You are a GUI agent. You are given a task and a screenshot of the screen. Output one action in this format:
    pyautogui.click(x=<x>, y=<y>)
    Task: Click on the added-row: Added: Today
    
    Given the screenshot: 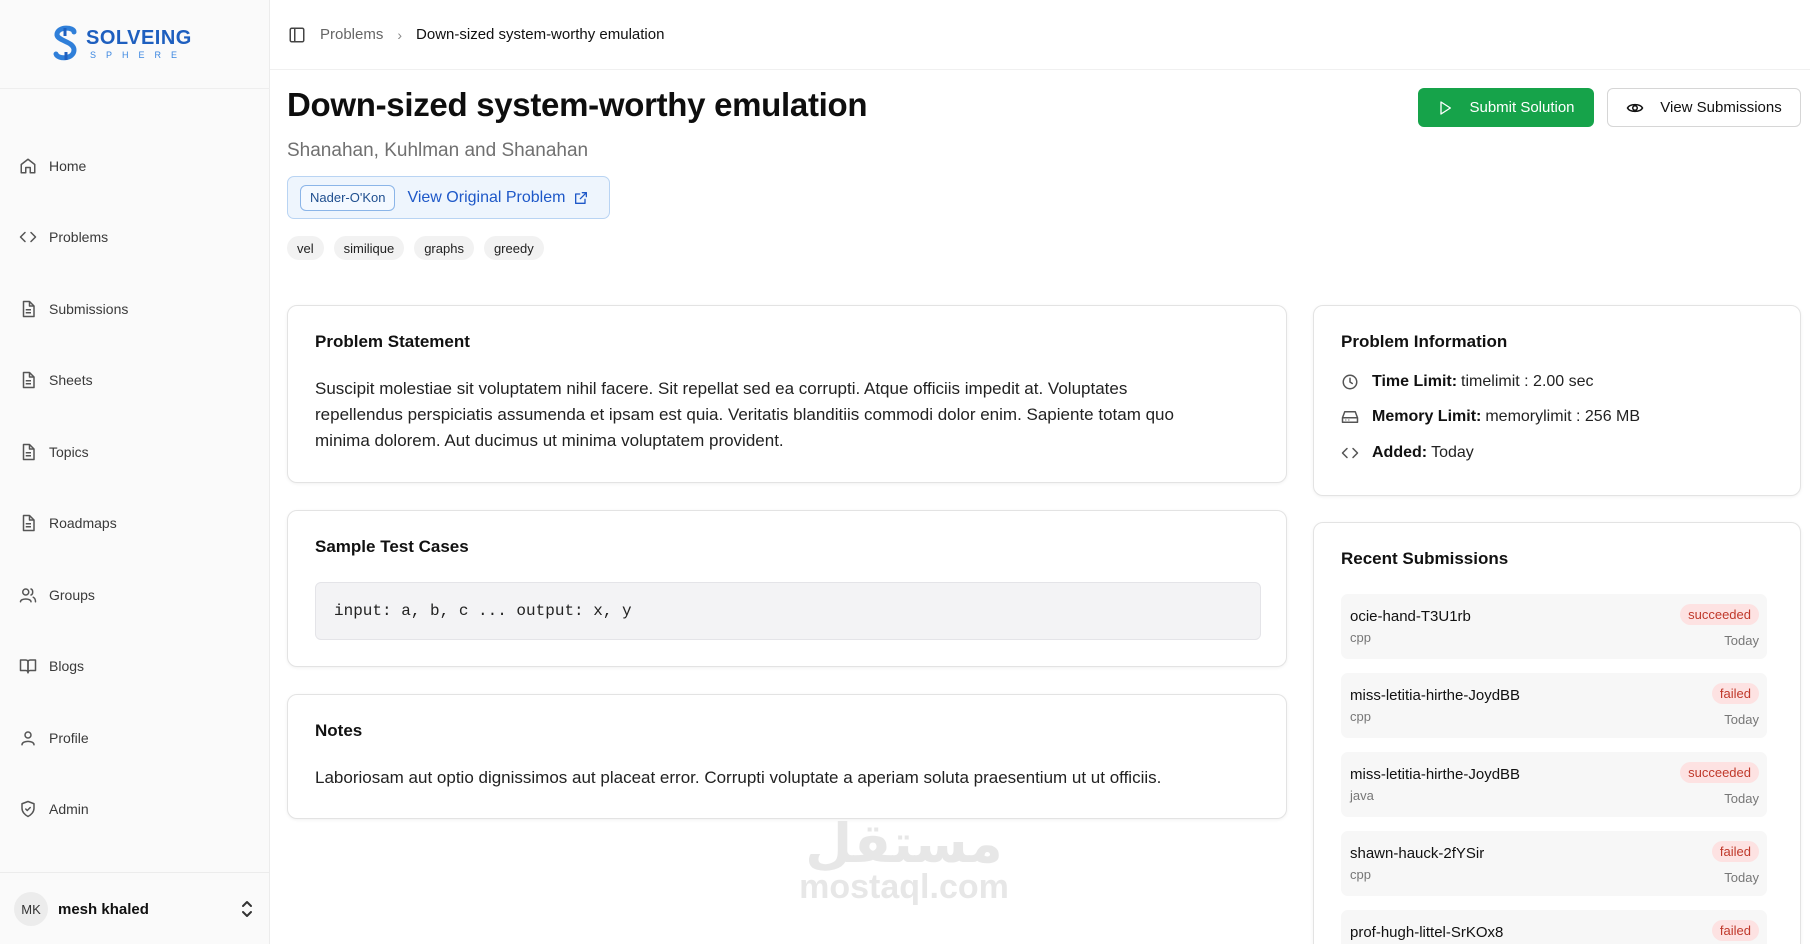 What is the action you would take?
    pyautogui.click(x=1407, y=453)
    